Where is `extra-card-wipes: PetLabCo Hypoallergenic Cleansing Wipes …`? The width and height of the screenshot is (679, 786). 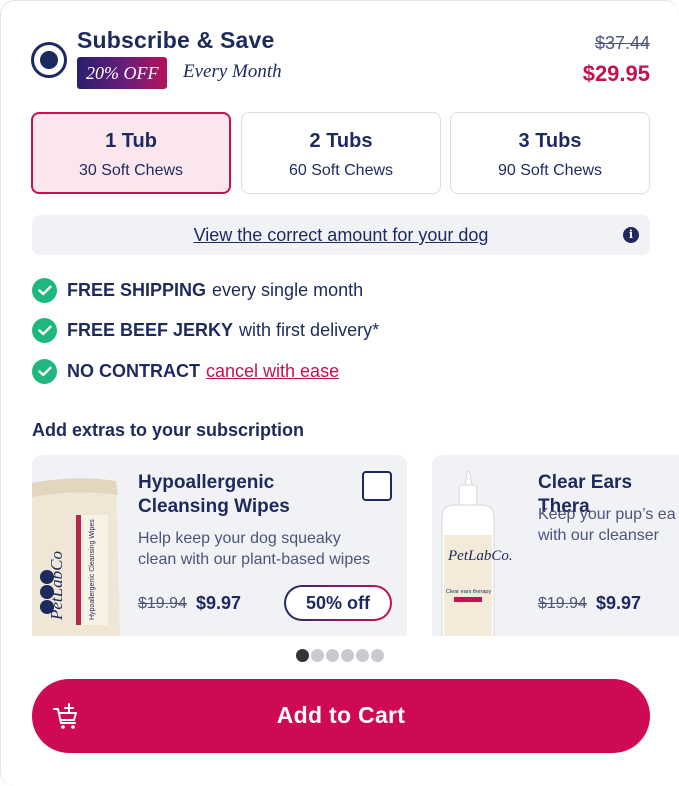 extra-card-wipes: PetLabCo Hypoallergenic Cleansing Wipes … is located at coordinates (219, 545).